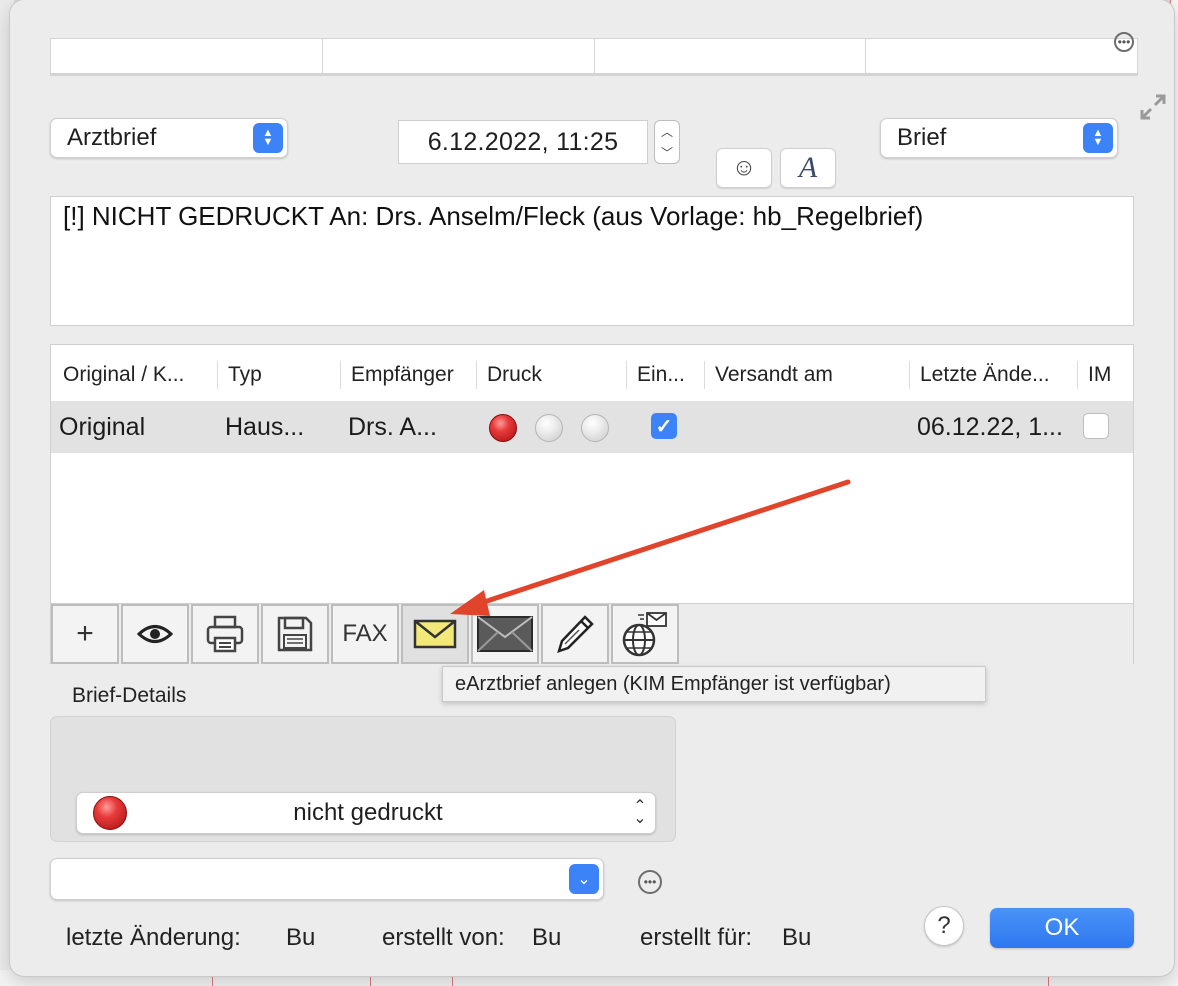 The image size is (1178, 986). Describe the element at coordinates (808, 168) in the screenshot. I see `font-button: A` at that location.